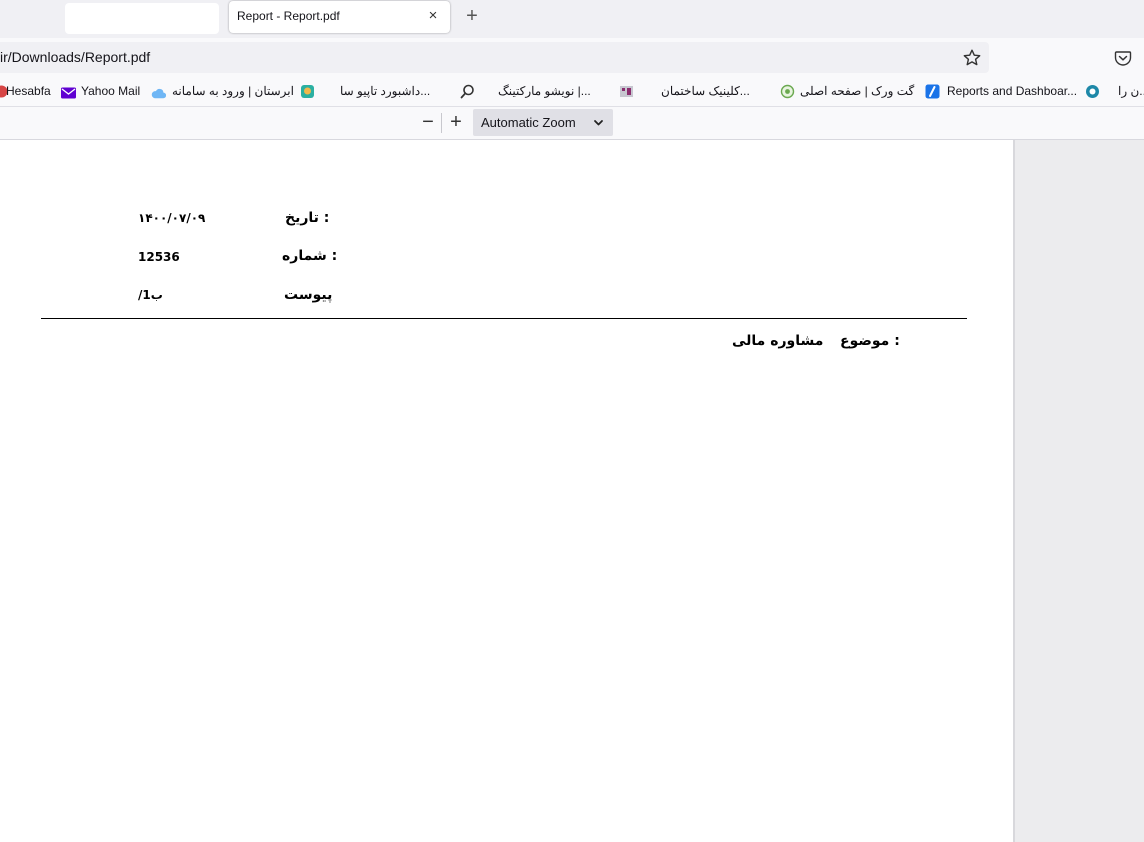  I want to click on pdf-toolbar: − + Automatic Zoom, so click(572, 123).